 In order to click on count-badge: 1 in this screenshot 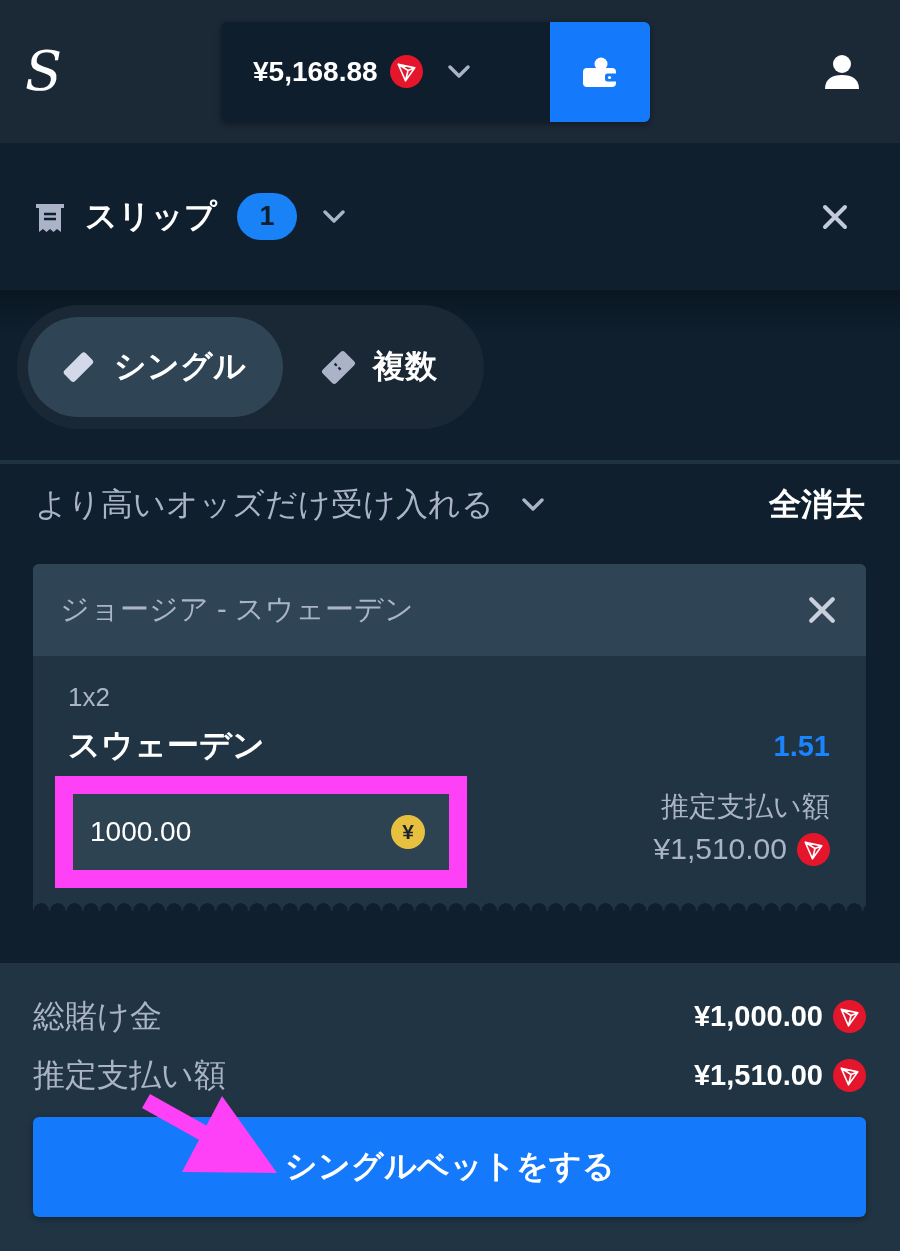, I will do `click(267, 216)`.